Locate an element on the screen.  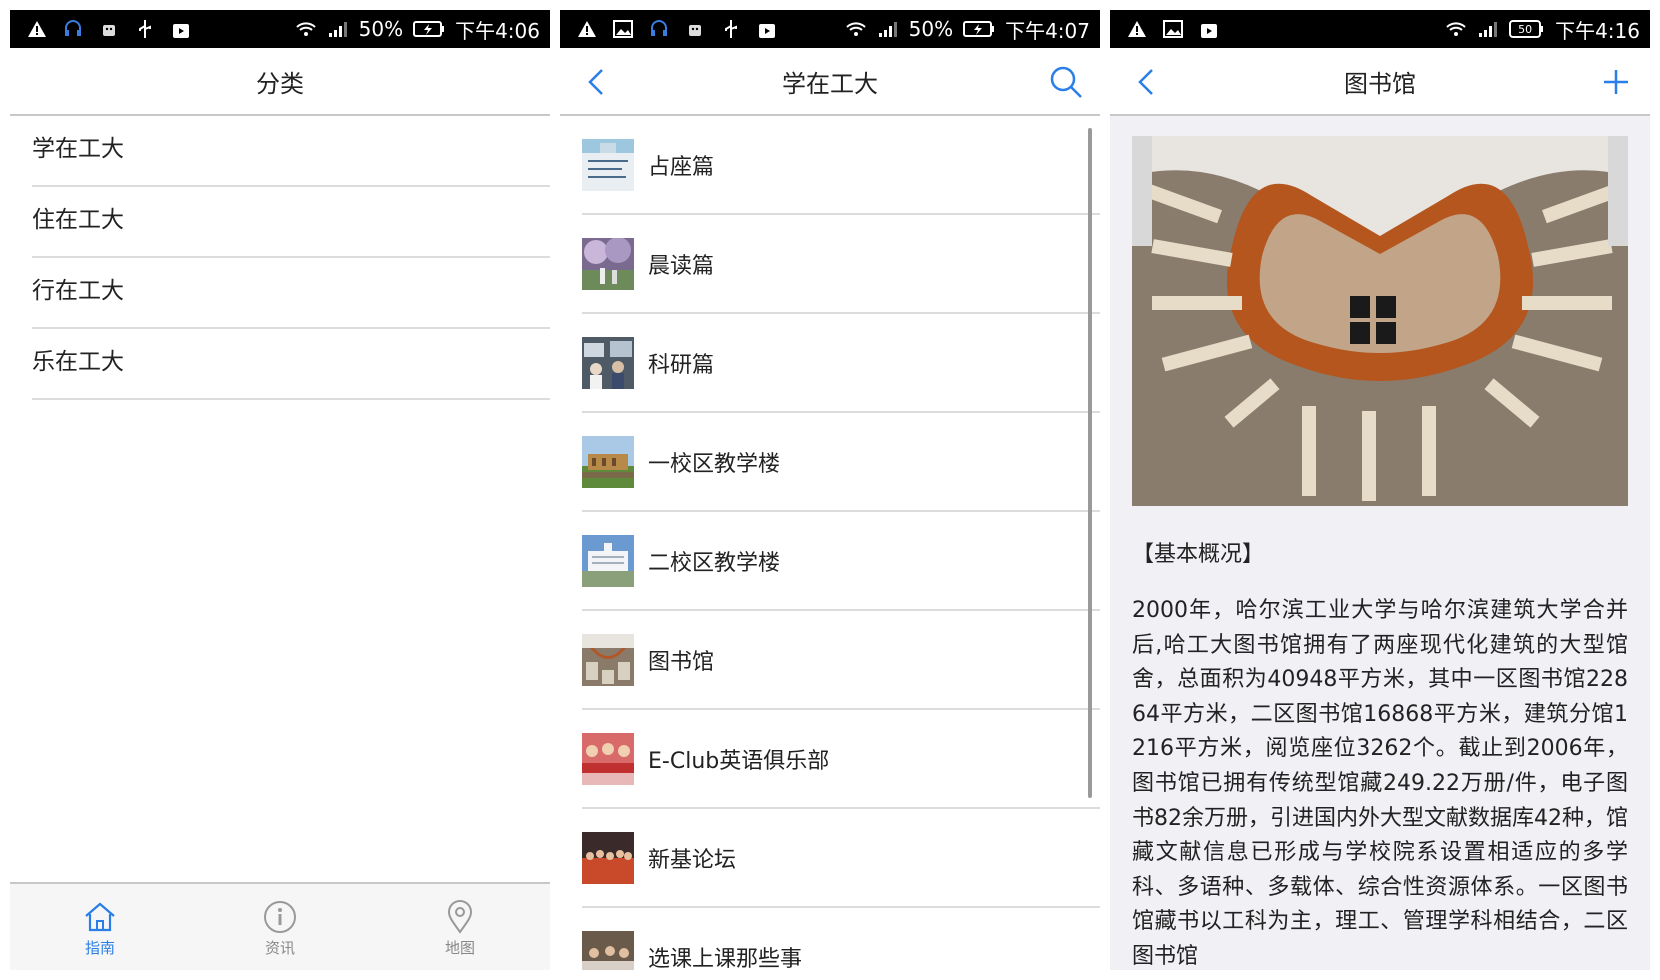
list-item: 选课上课那些事 is located at coordinates (841, 939).